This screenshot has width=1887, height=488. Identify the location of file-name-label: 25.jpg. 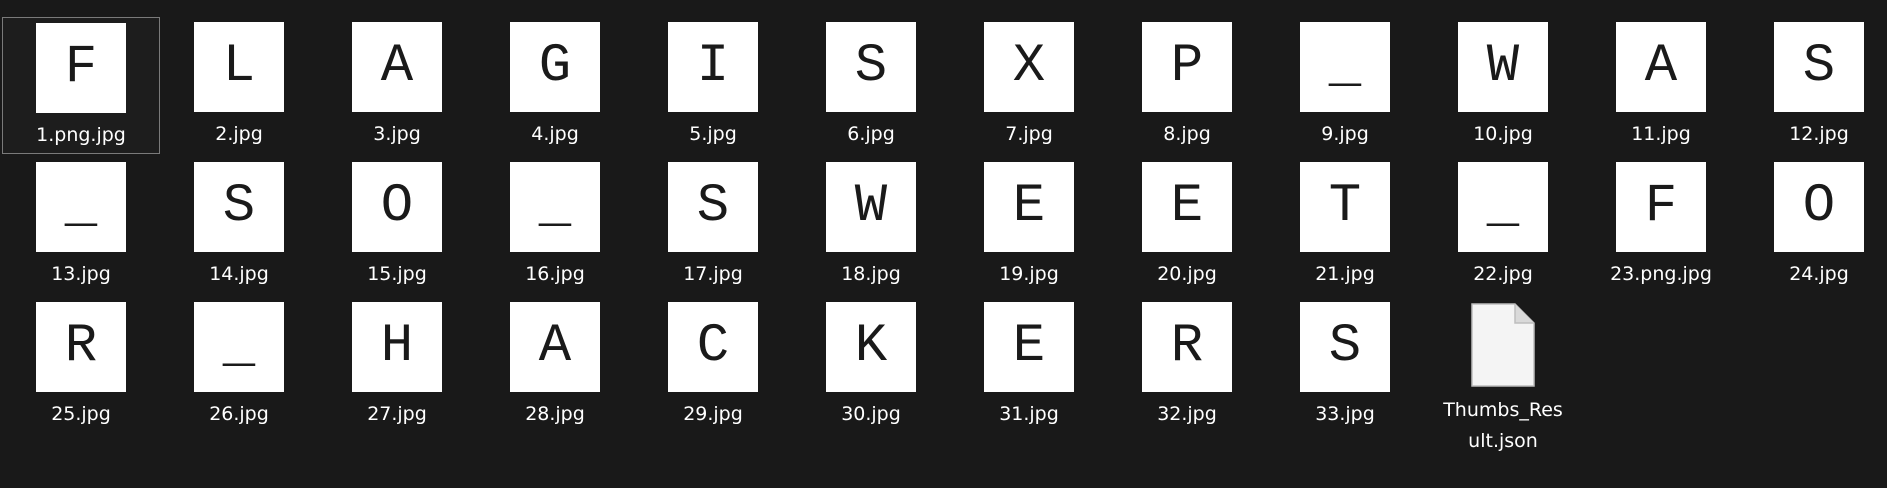
(81, 414).